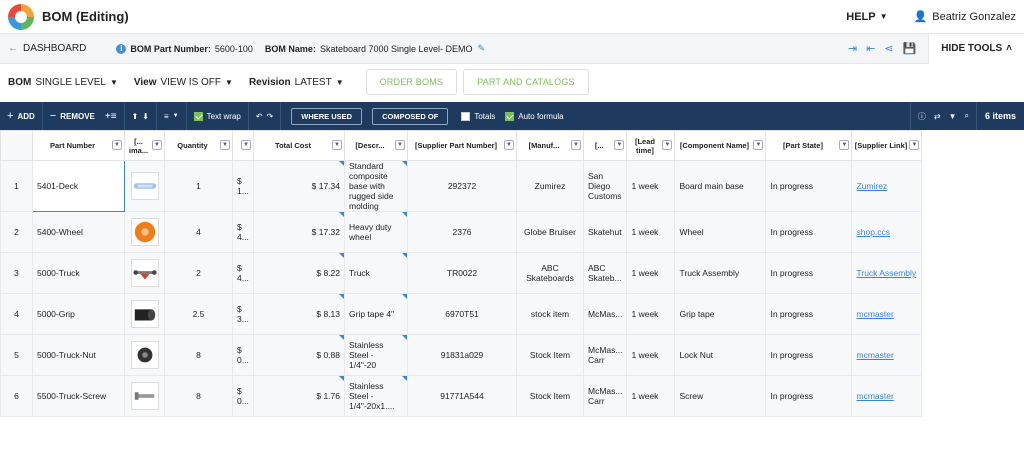  Describe the element at coordinates (111, 116) in the screenshot. I see `insert-row-icon: +≡` at that location.